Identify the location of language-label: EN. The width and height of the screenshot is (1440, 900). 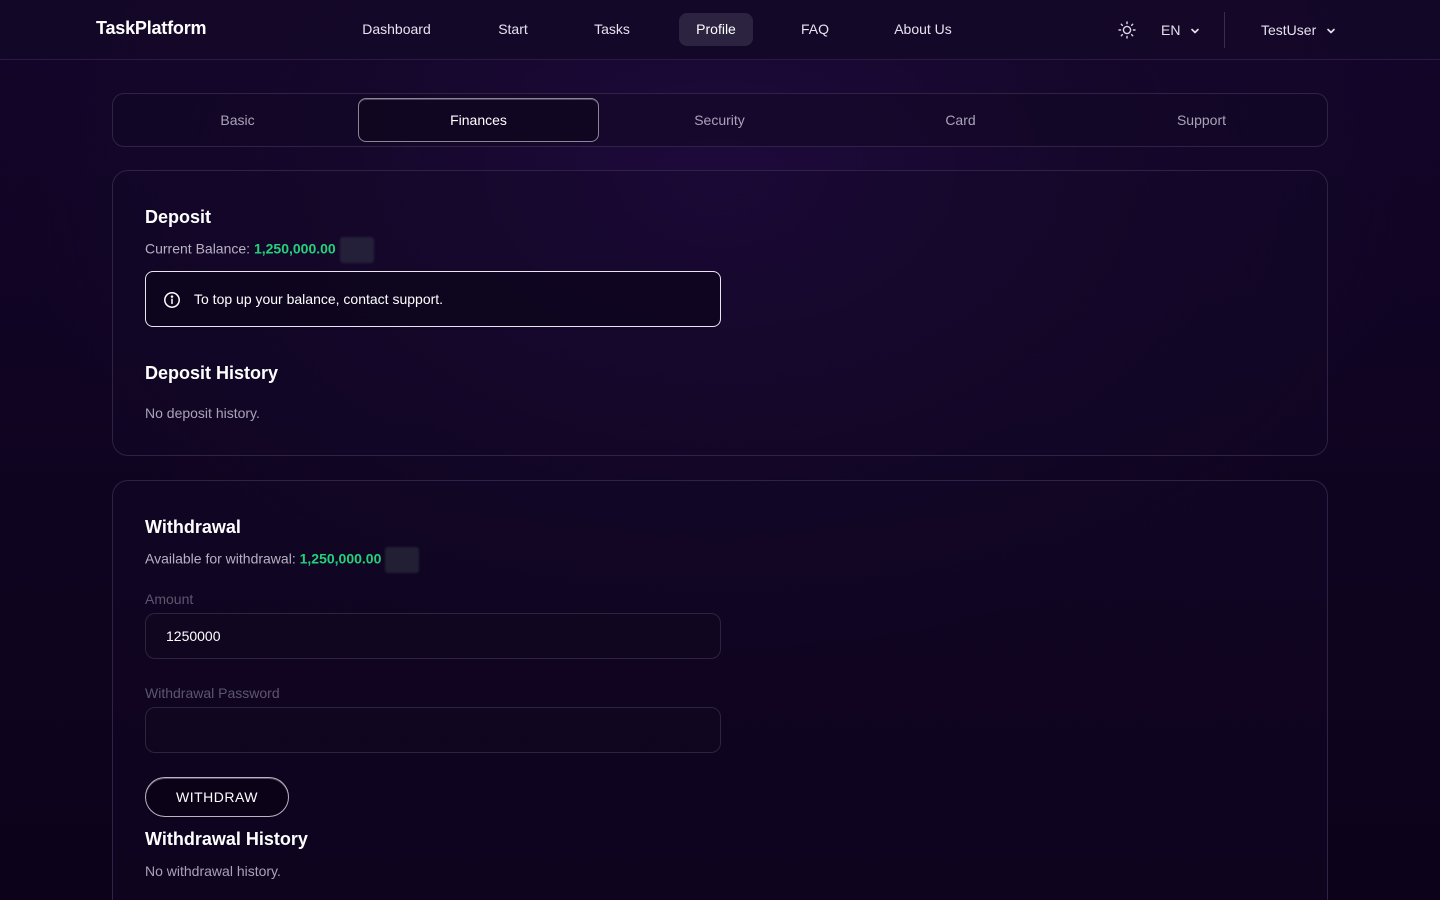
(1171, 30).